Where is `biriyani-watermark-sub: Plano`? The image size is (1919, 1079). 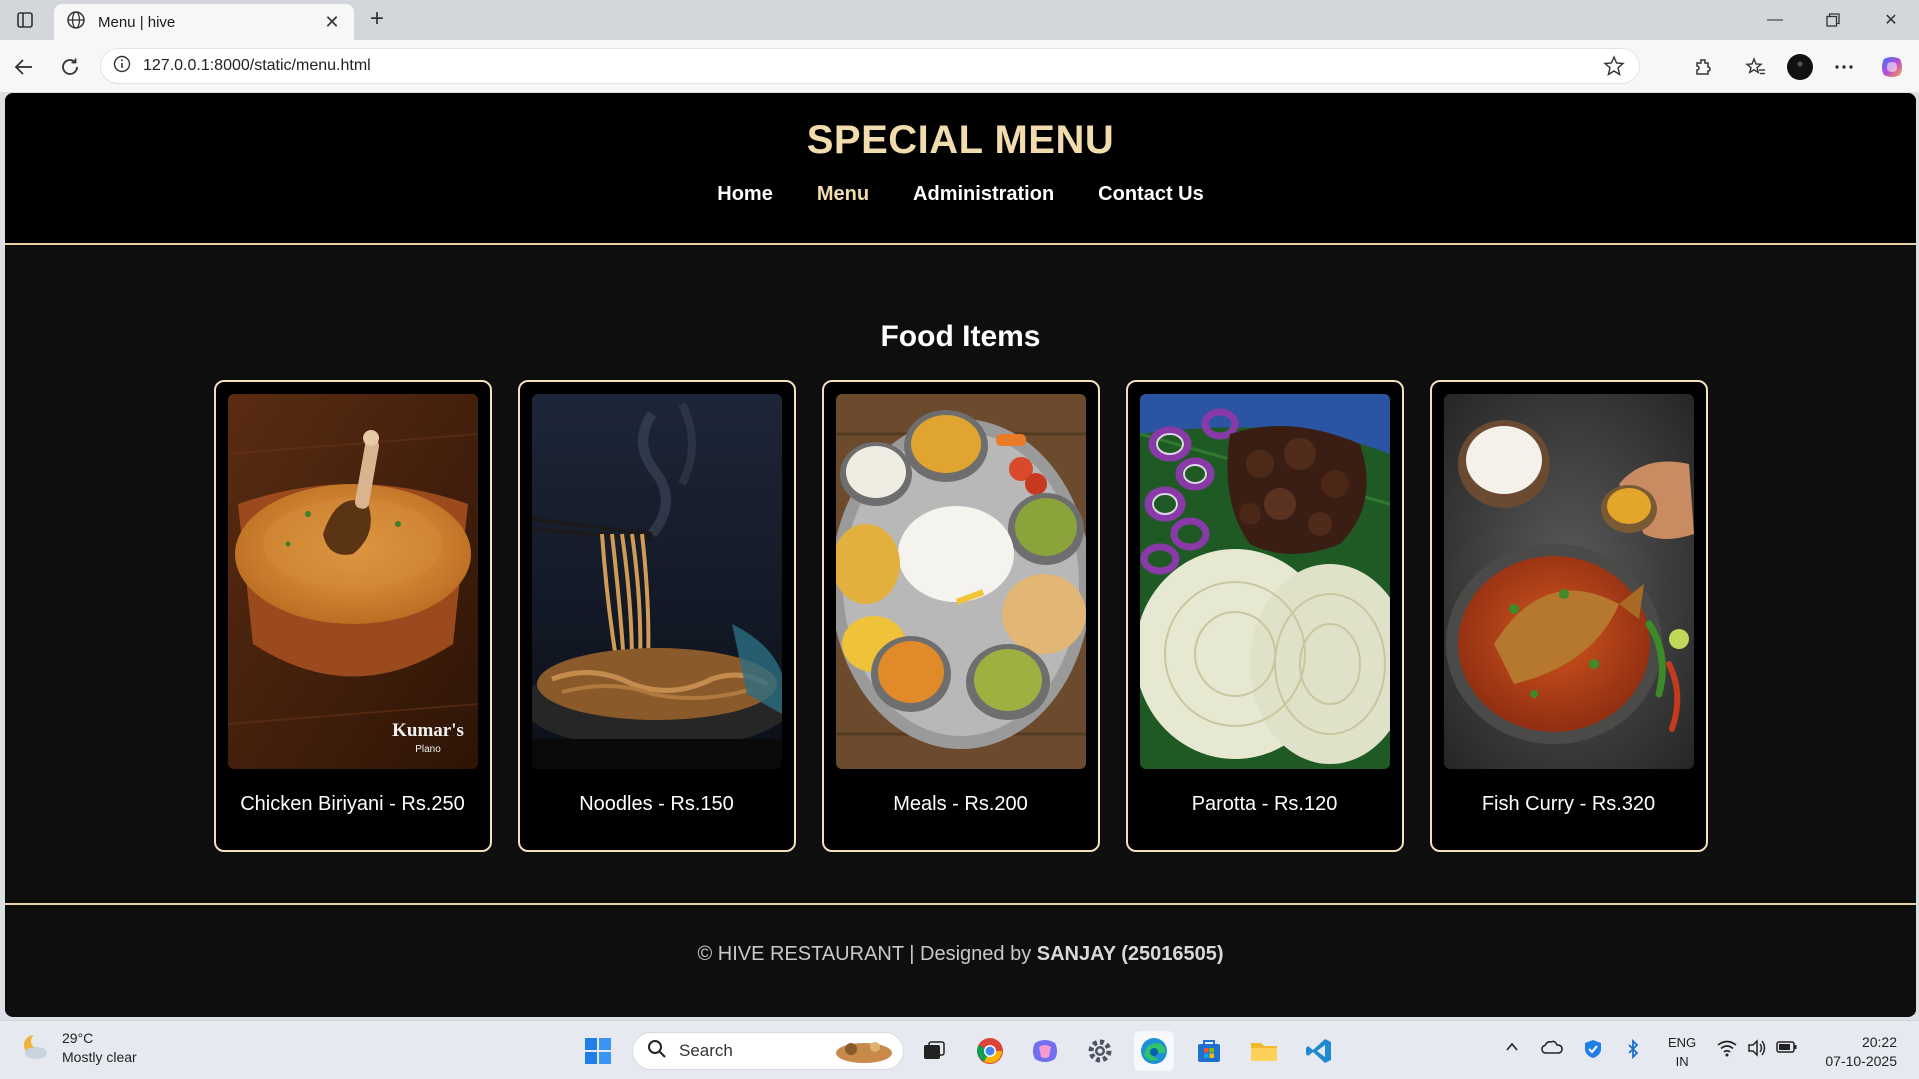
biriyani-watermark-sub: Plano is located at coordinates (428, 749).